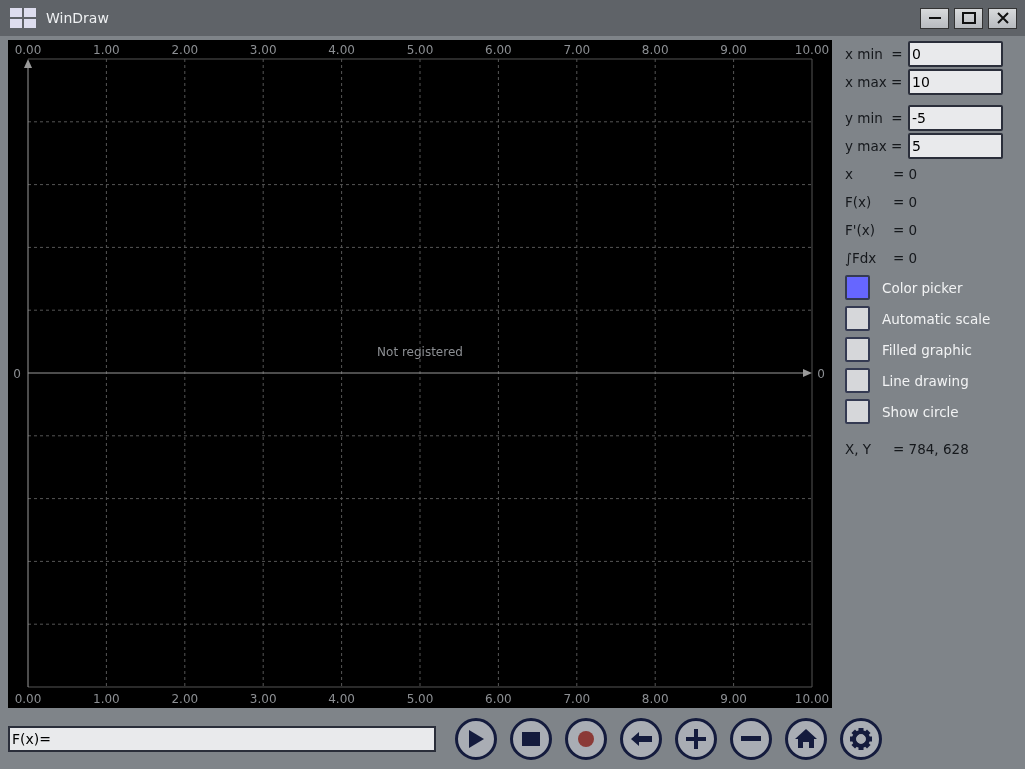 This screenshot has height=769, width=1025. What do you see at coordinates (955, 82) in the screenshot?
I see `range-field: 10` at bounding box center [955, 82].